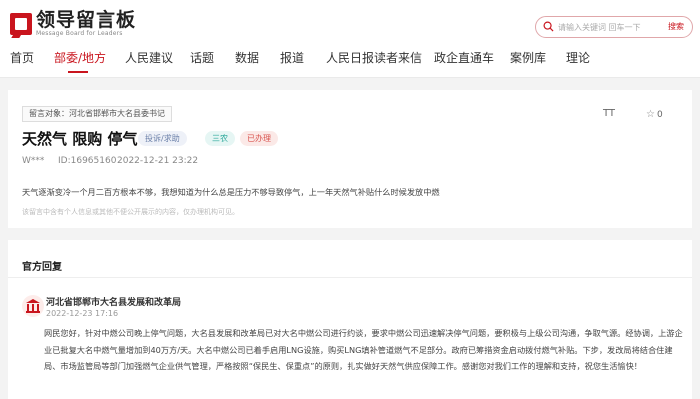 The height and width of the screenshot is (399, 700). I want to click on message-target: 留言对象：河北省邯郸市大名县委书记, so click(97, 114).